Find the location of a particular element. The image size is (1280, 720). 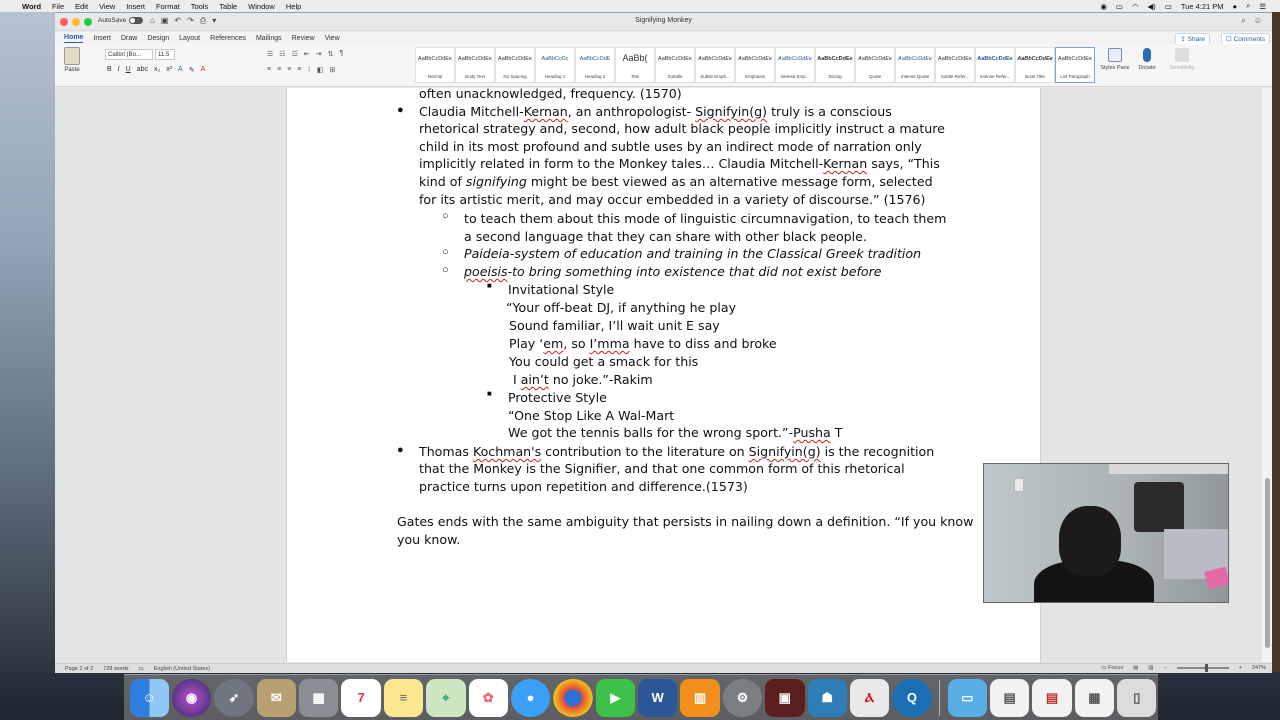

justify-icon: ≡ is located at coordinates (299, 70).